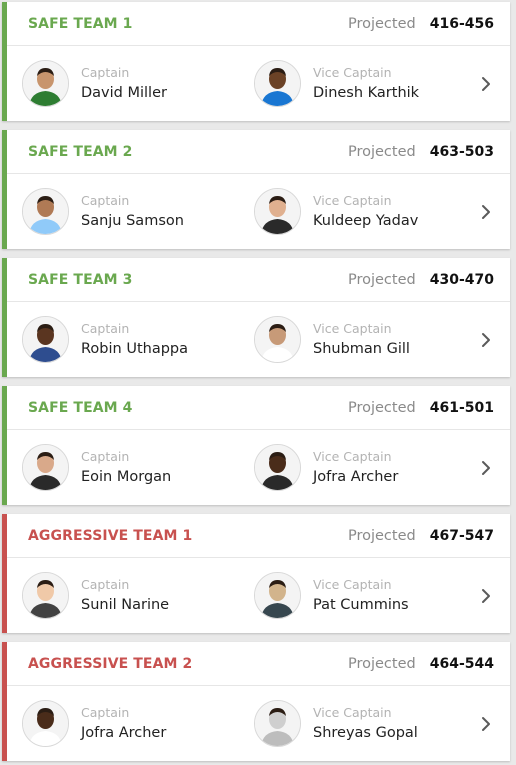  What do you see at coordinates (361, 349) in the screenshot?
I see `vice-captain-name: Shubman Gill` at bounding box center [361, 349].